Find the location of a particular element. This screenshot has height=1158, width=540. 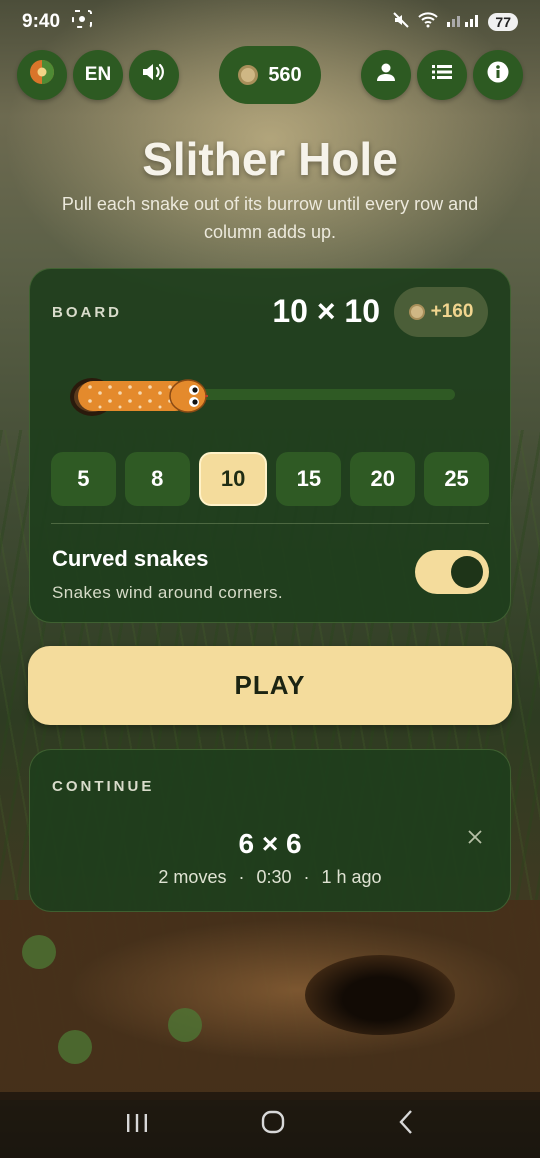

board-size-readout: 10 × 10 is located at coordinates (326, 311).